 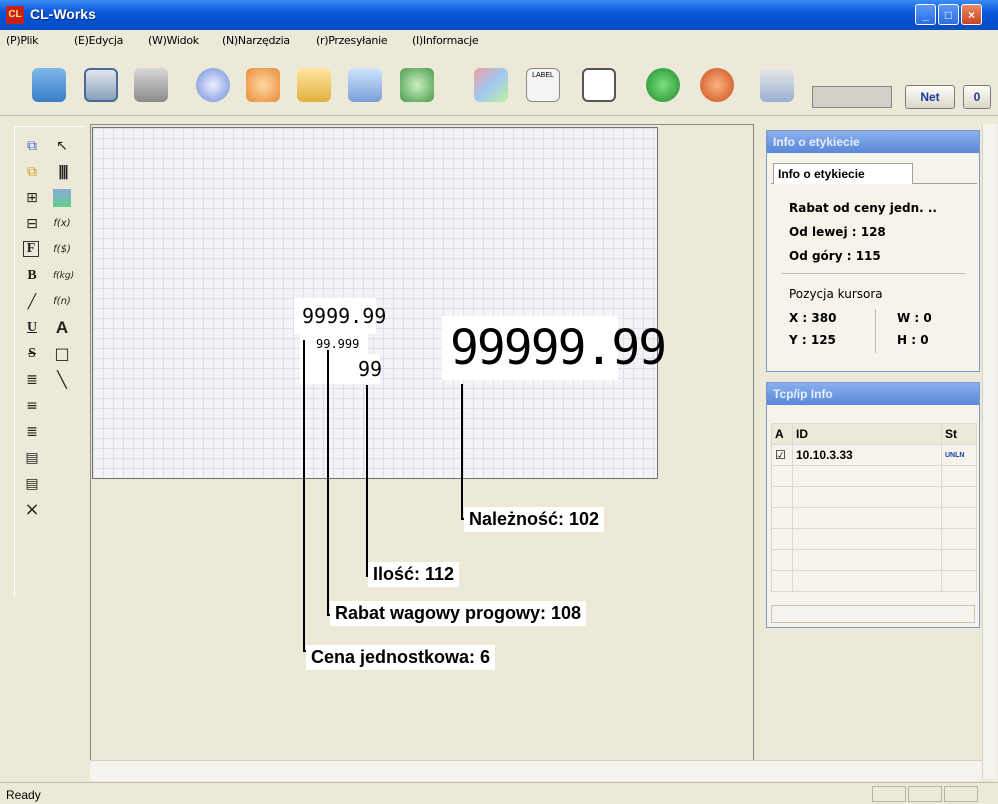 What do you see at coordinates (62, 146) in the screenshot?
I see `cursor-icon: ↖` at bounding box center [62, 146].